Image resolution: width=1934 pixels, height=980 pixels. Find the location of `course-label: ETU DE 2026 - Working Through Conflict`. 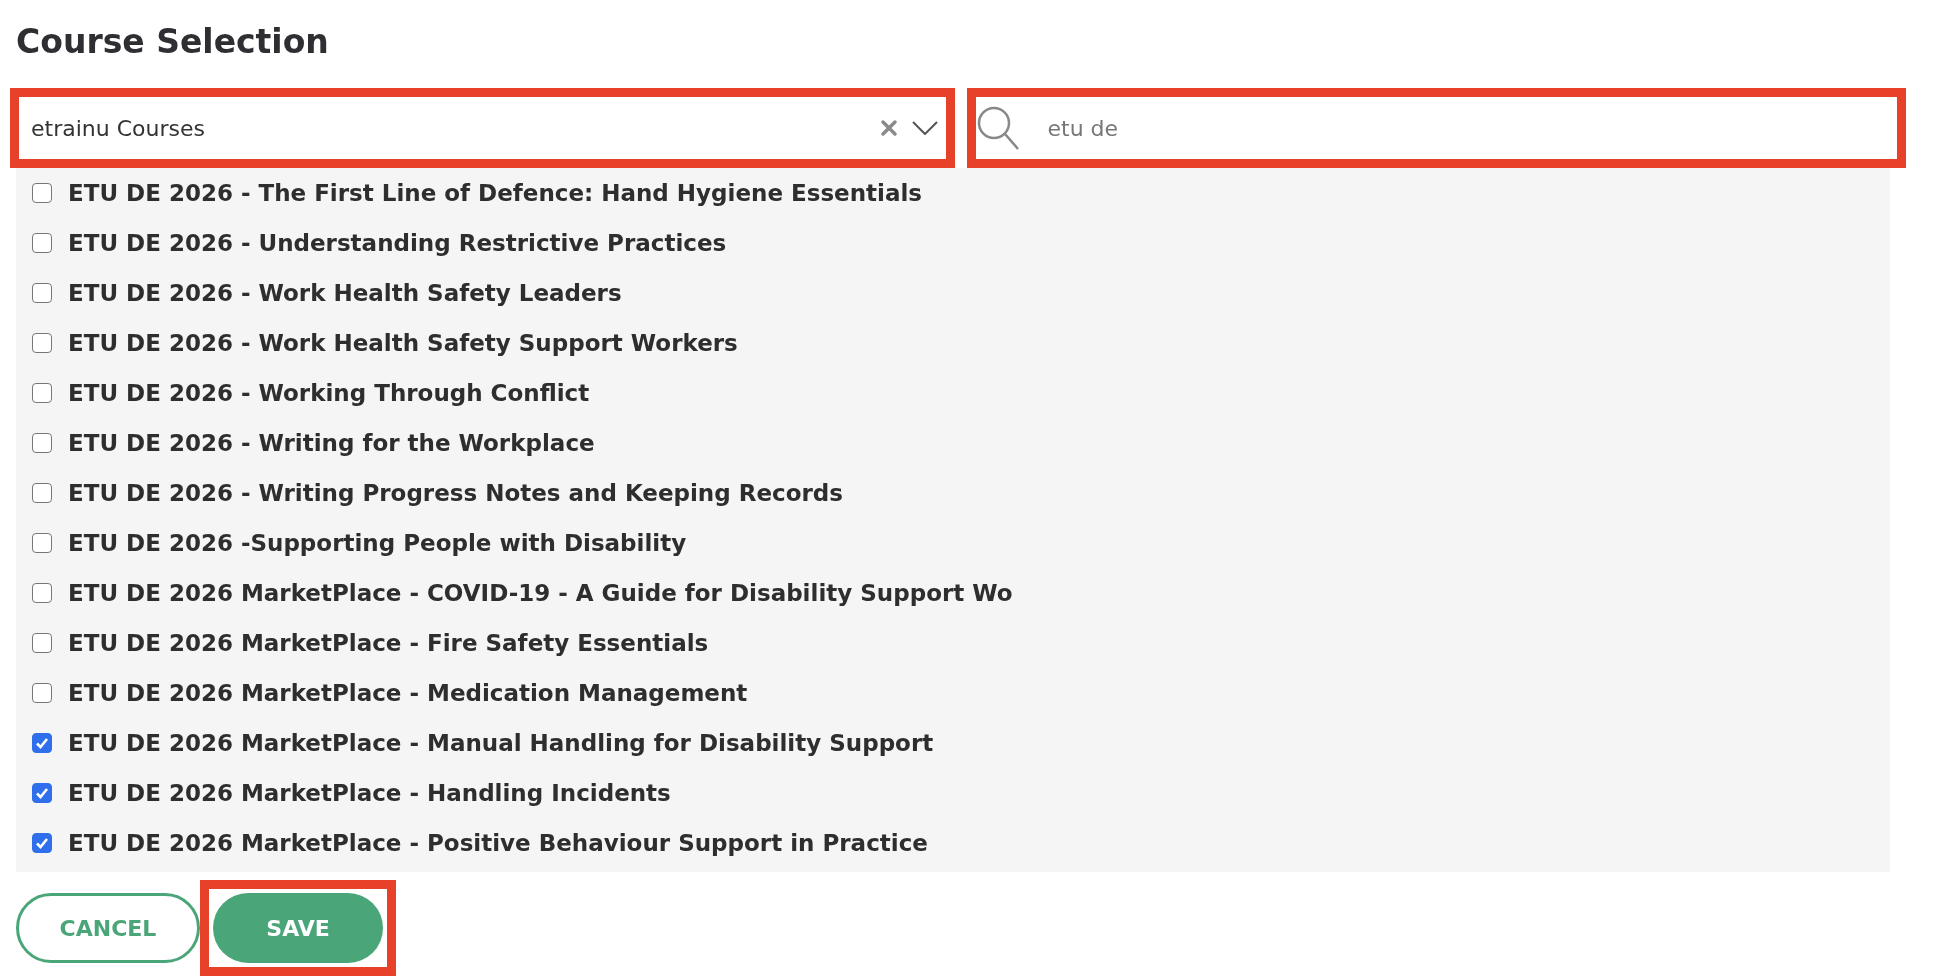

course-label: ETU DE 2026 - Working Through Conflict is located at coordinates (329, 393).